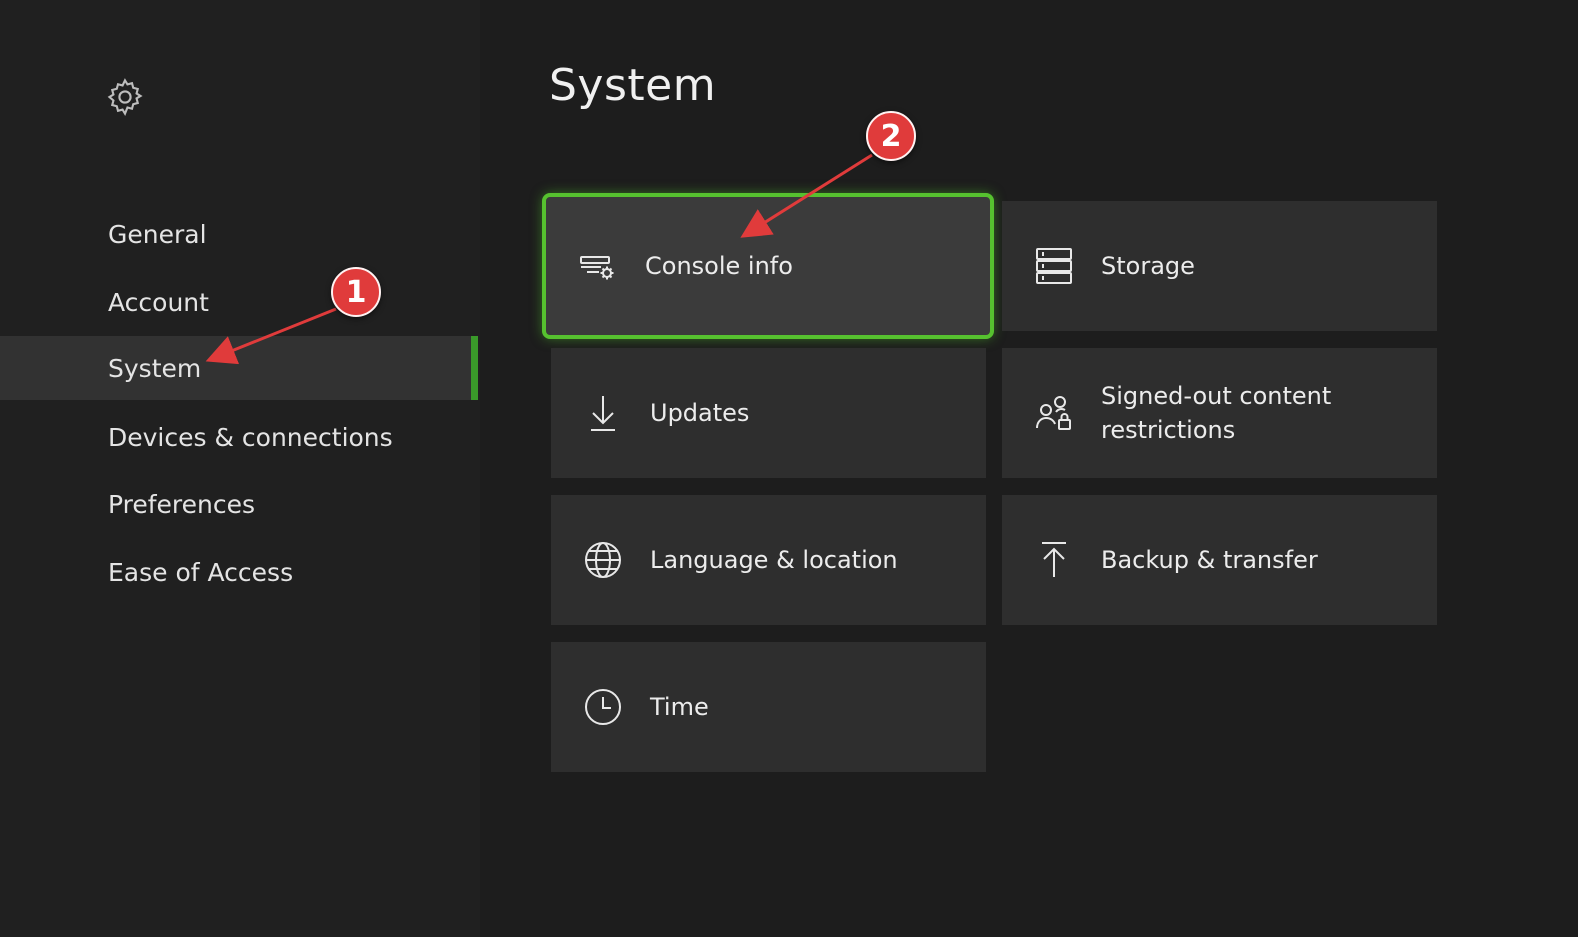 This screenshot has height=937, width=1578. What do you see at coordinates (603, 560) in the screenshot?
I see `globe-icon` at bounding box center [603, 560].